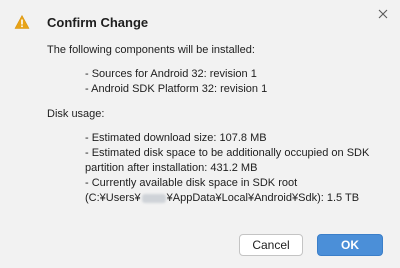  Describe the element at coordinates (76, 114) in the screenshot. I see `disk-usage-heading: Disk usage:` at that location.